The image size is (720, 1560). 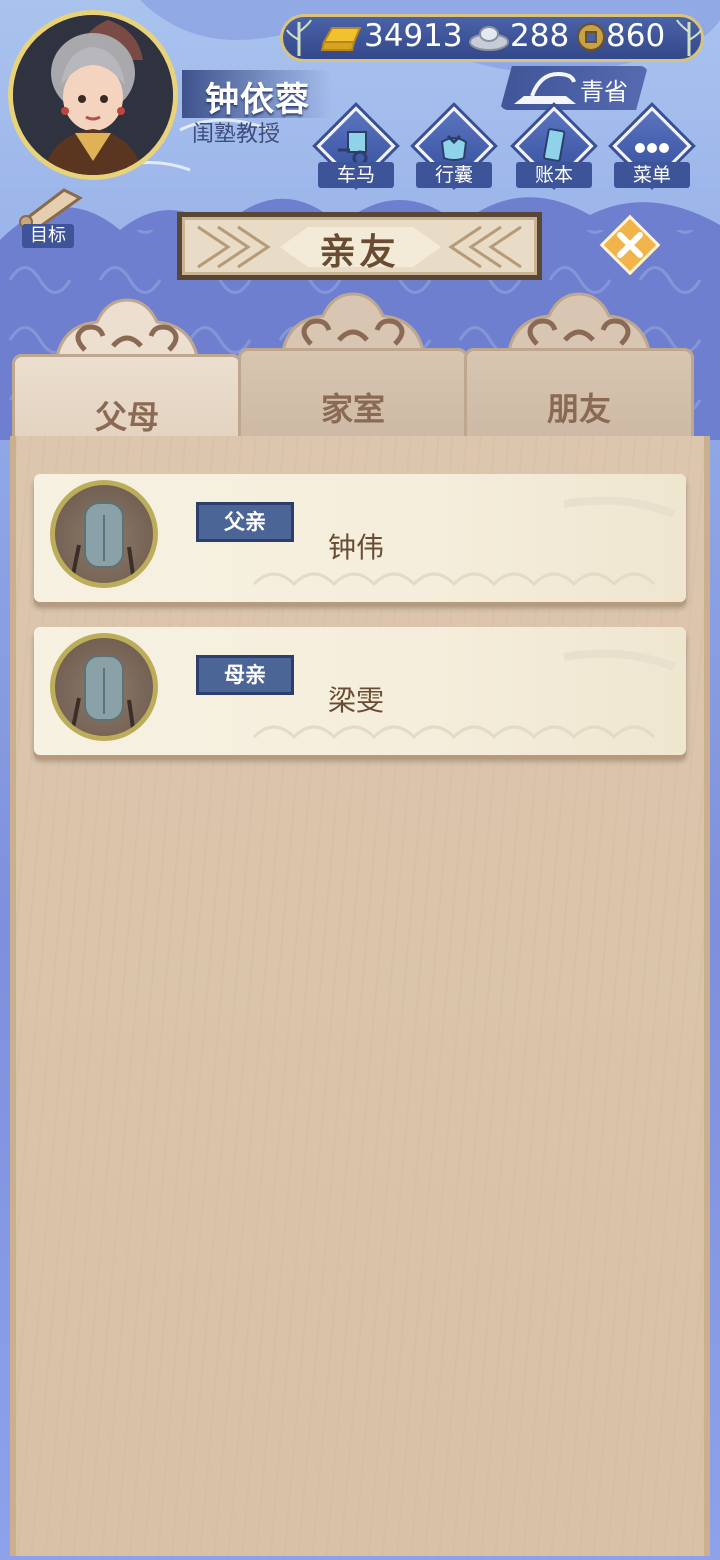 What do you see at coordinates (591, 37) in the screenshot?
I see `copper-coin-icon` at bounding box center [591, 37].